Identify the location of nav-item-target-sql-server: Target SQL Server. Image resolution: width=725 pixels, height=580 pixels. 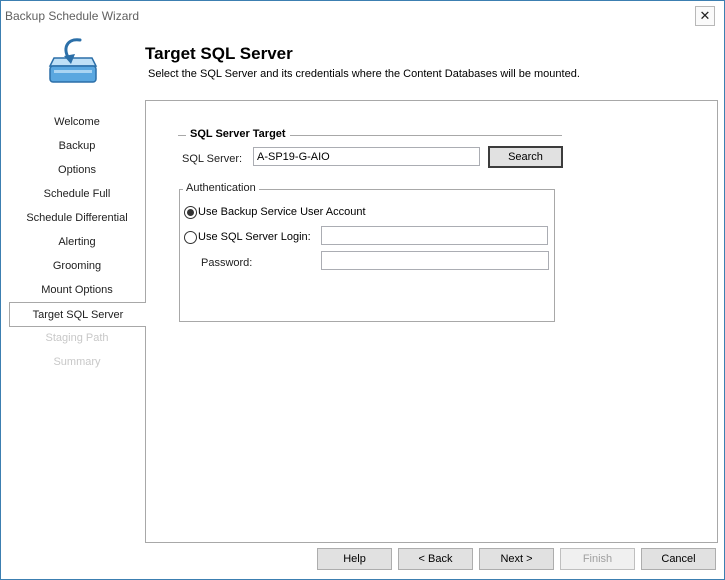
(77, 314).